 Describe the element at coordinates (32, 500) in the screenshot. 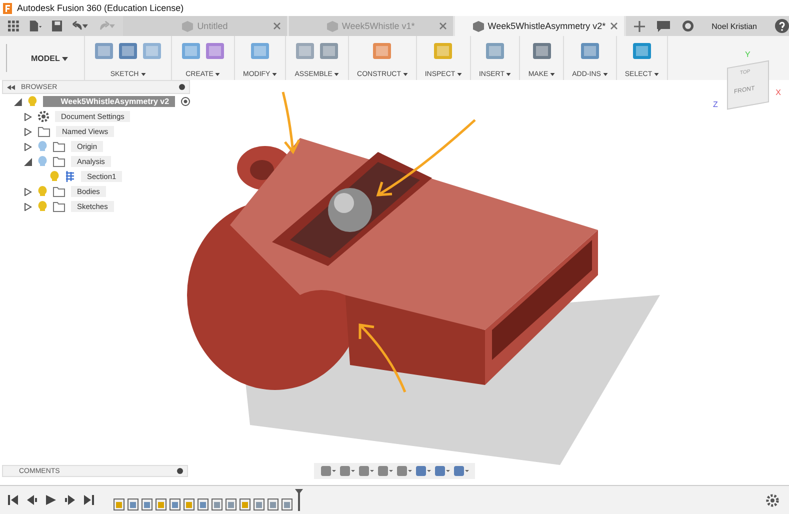

I see `step-back-icon` at that location.